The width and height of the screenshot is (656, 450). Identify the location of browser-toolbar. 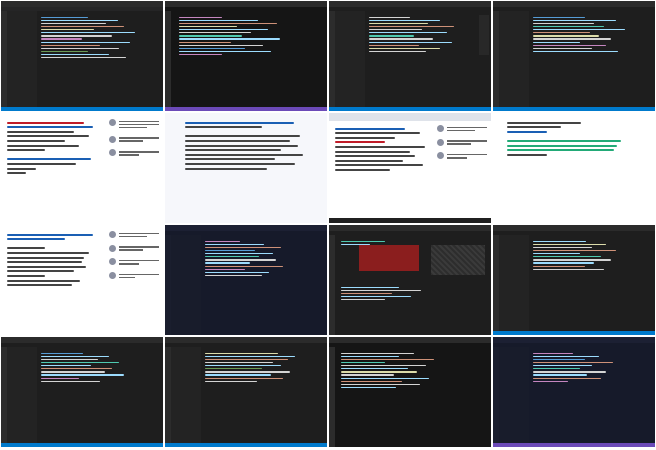
(410, 117).